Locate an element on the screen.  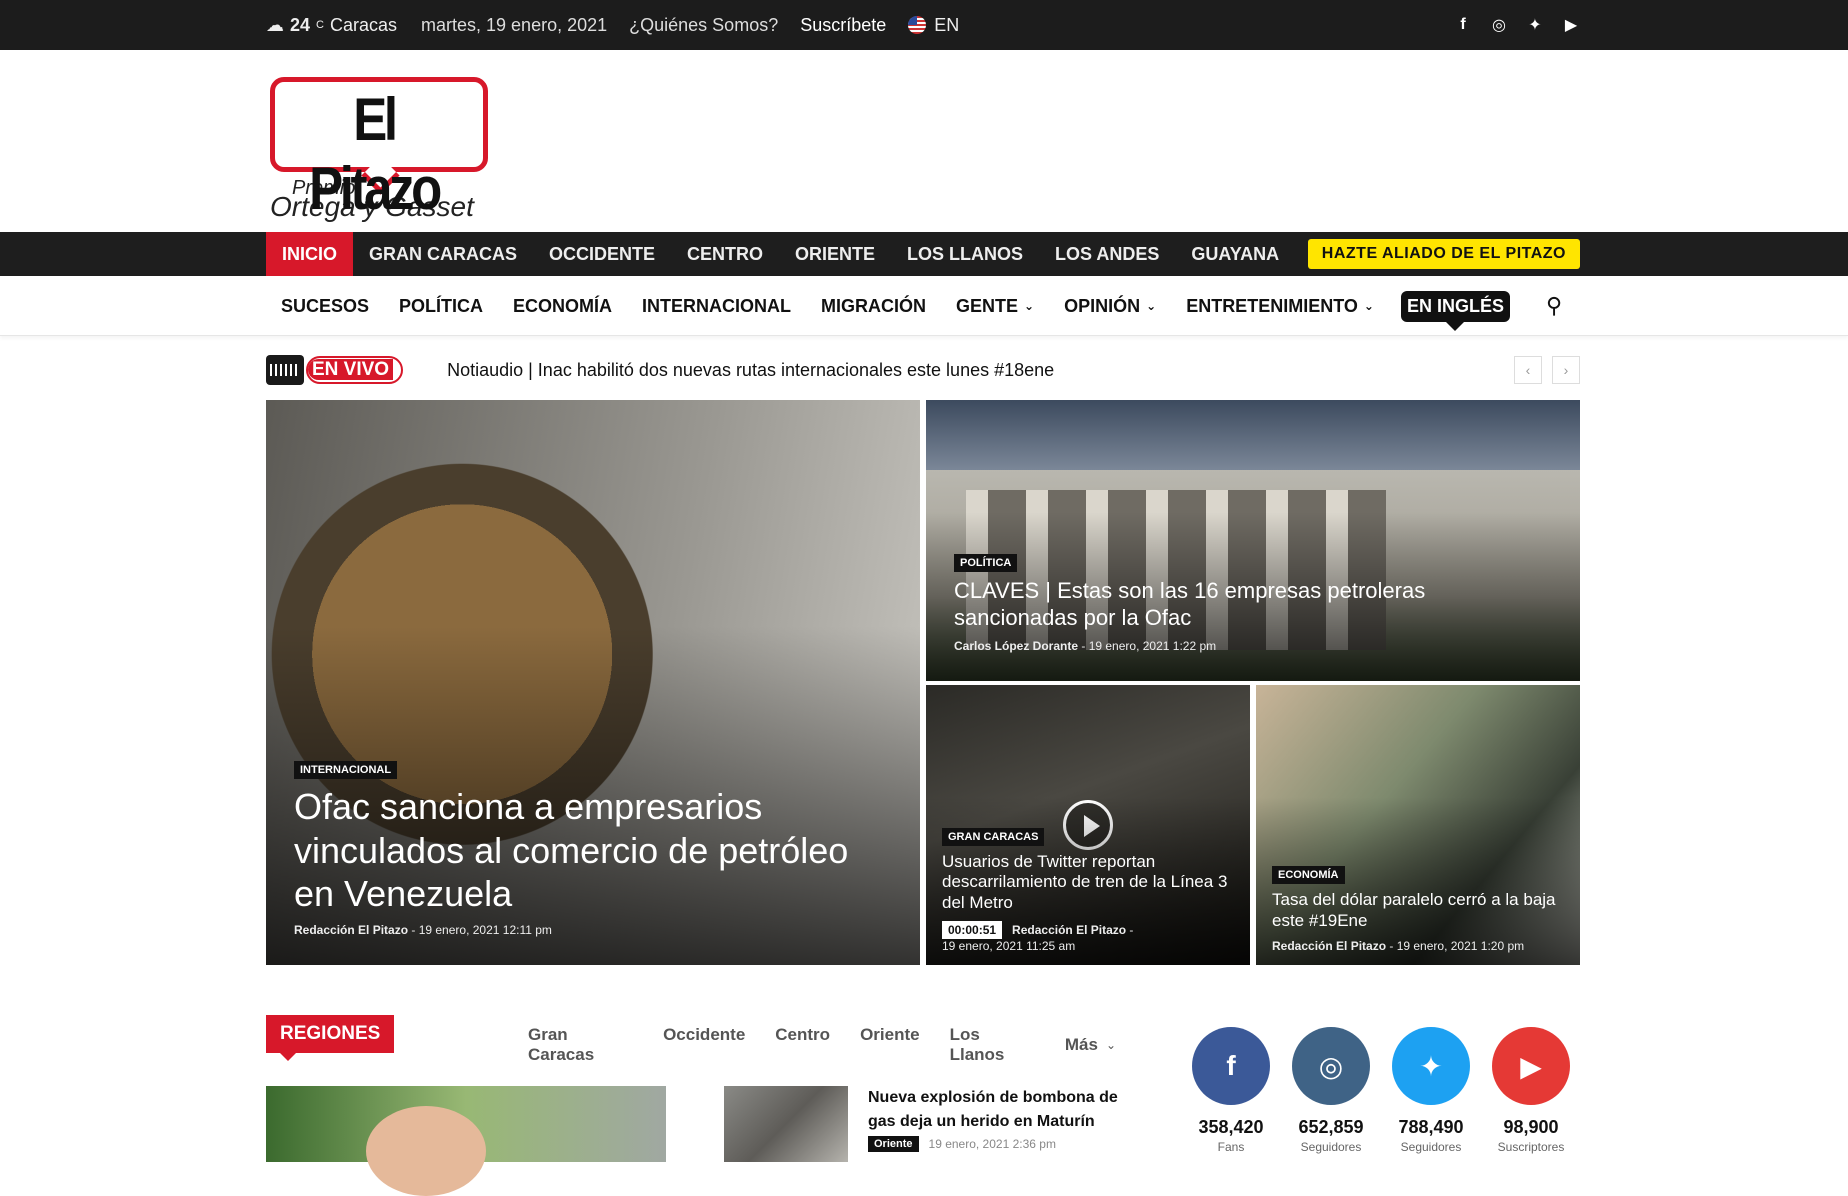
nav-label: GENTE is located at coordinates (987, 305).